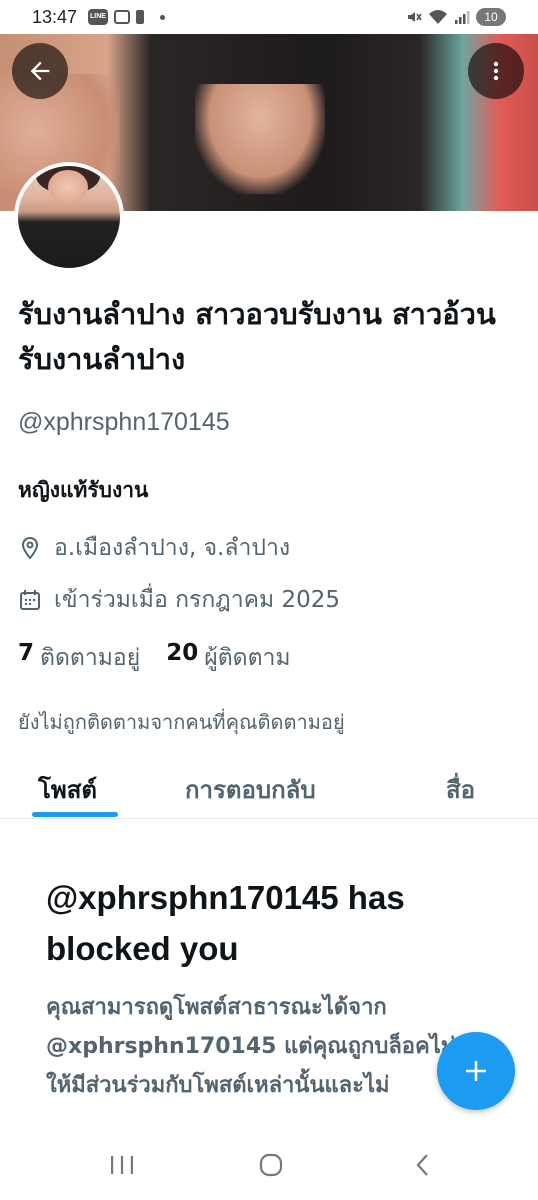  Describe the element at coordinates (90, 658) in the screenshot. I see `following-label: ติดตามอยู่` at that location.